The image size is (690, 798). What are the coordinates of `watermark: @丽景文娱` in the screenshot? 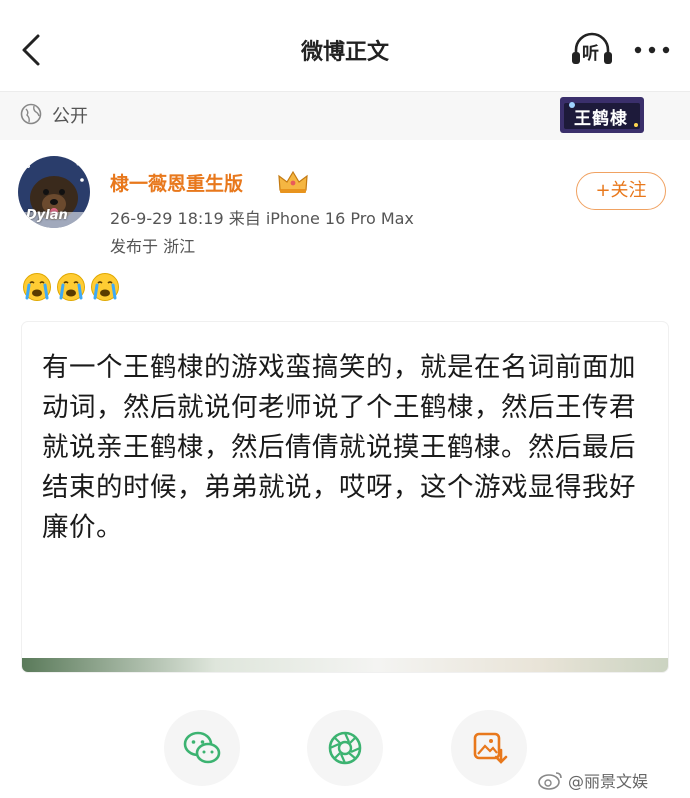 It's located at (593, 780).